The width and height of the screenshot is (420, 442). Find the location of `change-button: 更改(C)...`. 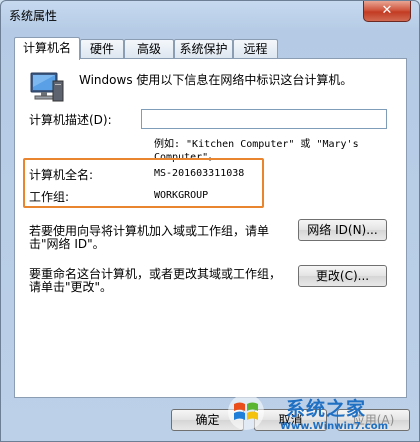

change-button: 更改(C)... is located at coordinates (342, 276).